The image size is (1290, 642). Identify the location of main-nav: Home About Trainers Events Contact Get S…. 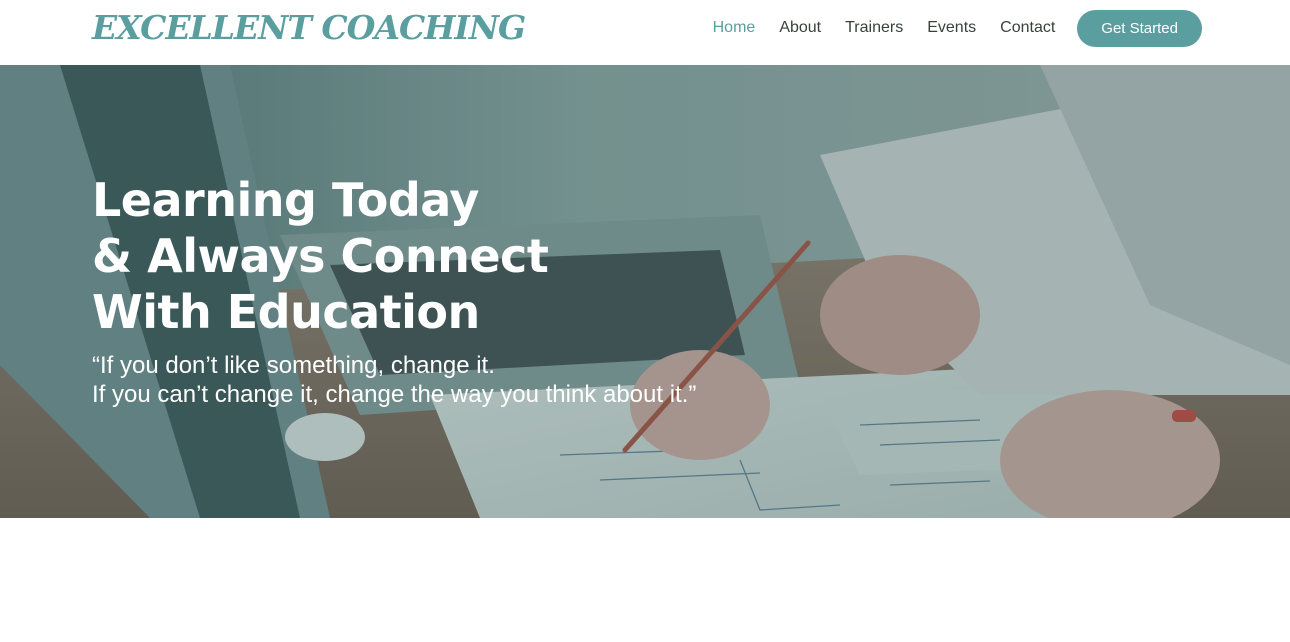
(945, 28).